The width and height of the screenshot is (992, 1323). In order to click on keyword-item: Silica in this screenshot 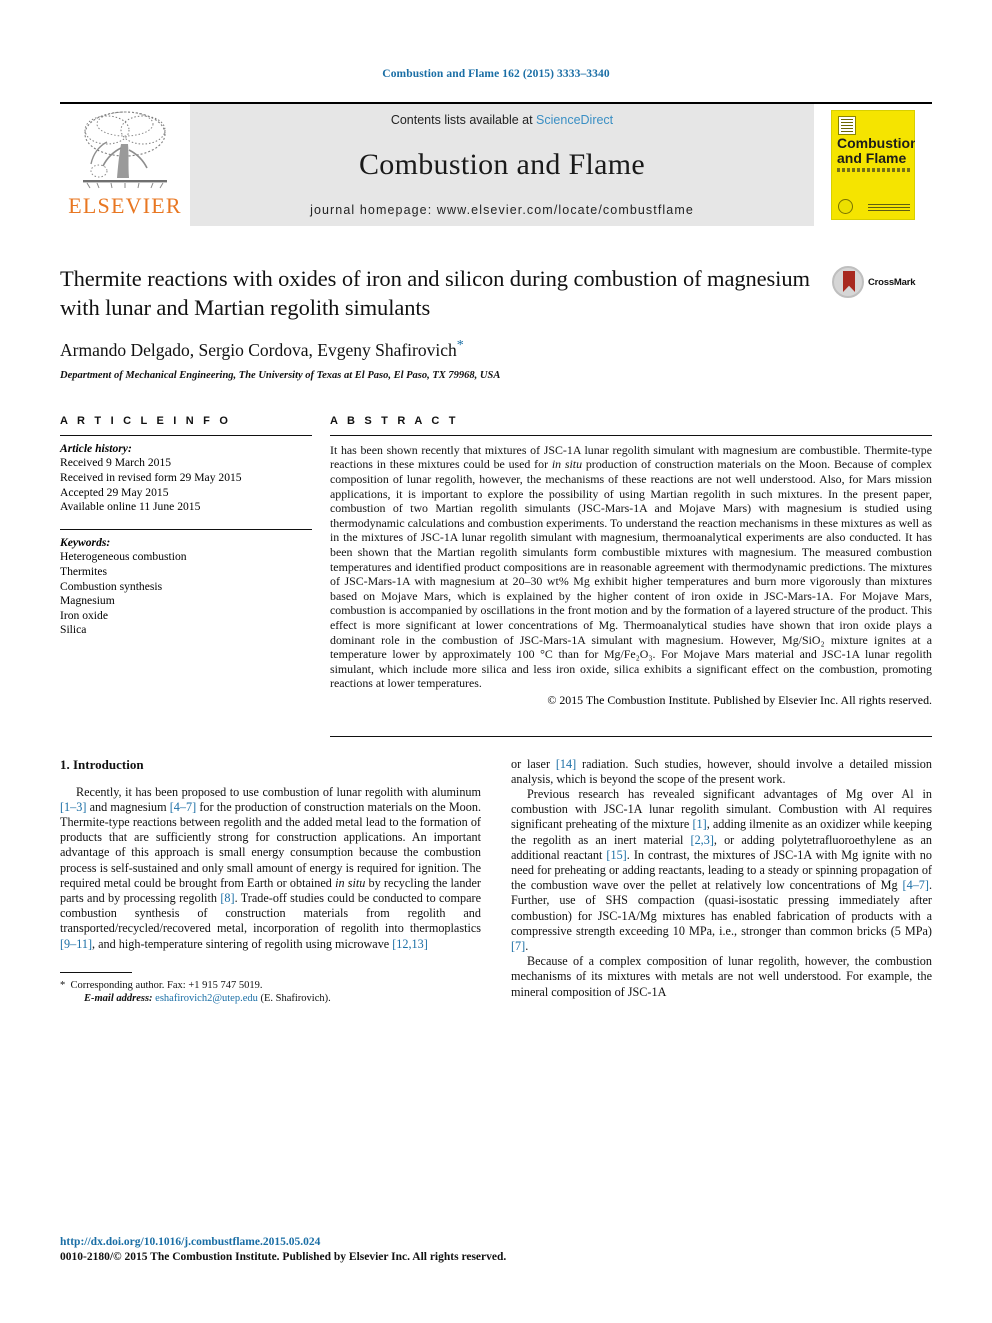, I will do `click(73, 630)`.